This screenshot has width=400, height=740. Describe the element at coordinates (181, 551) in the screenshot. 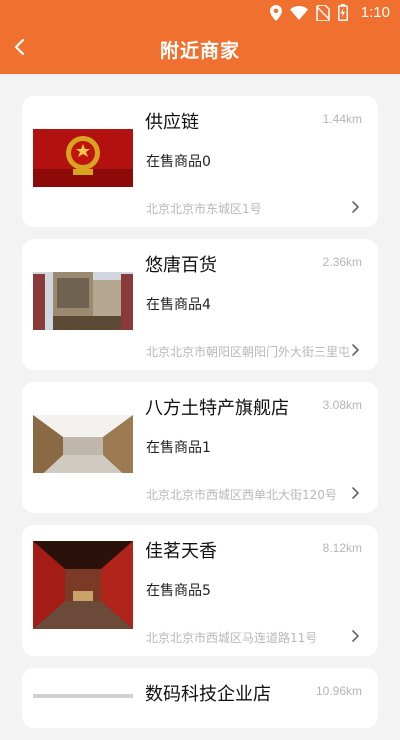

I see `store-name: 佳茗天香` at that location.